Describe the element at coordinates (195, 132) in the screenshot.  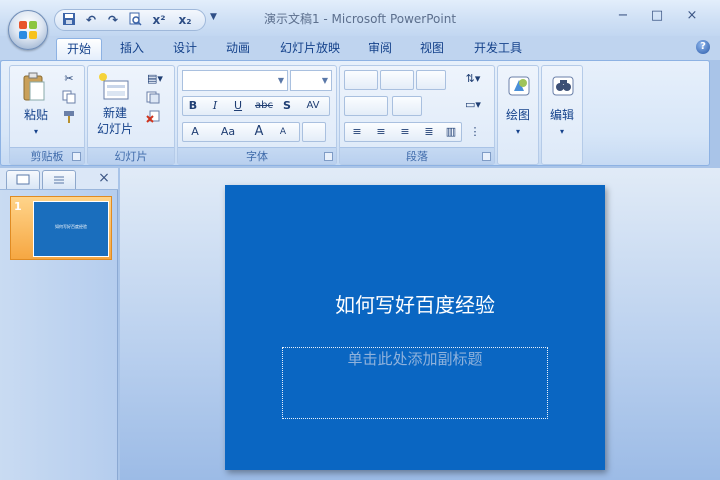
I see `font-color-button: A` at that location.